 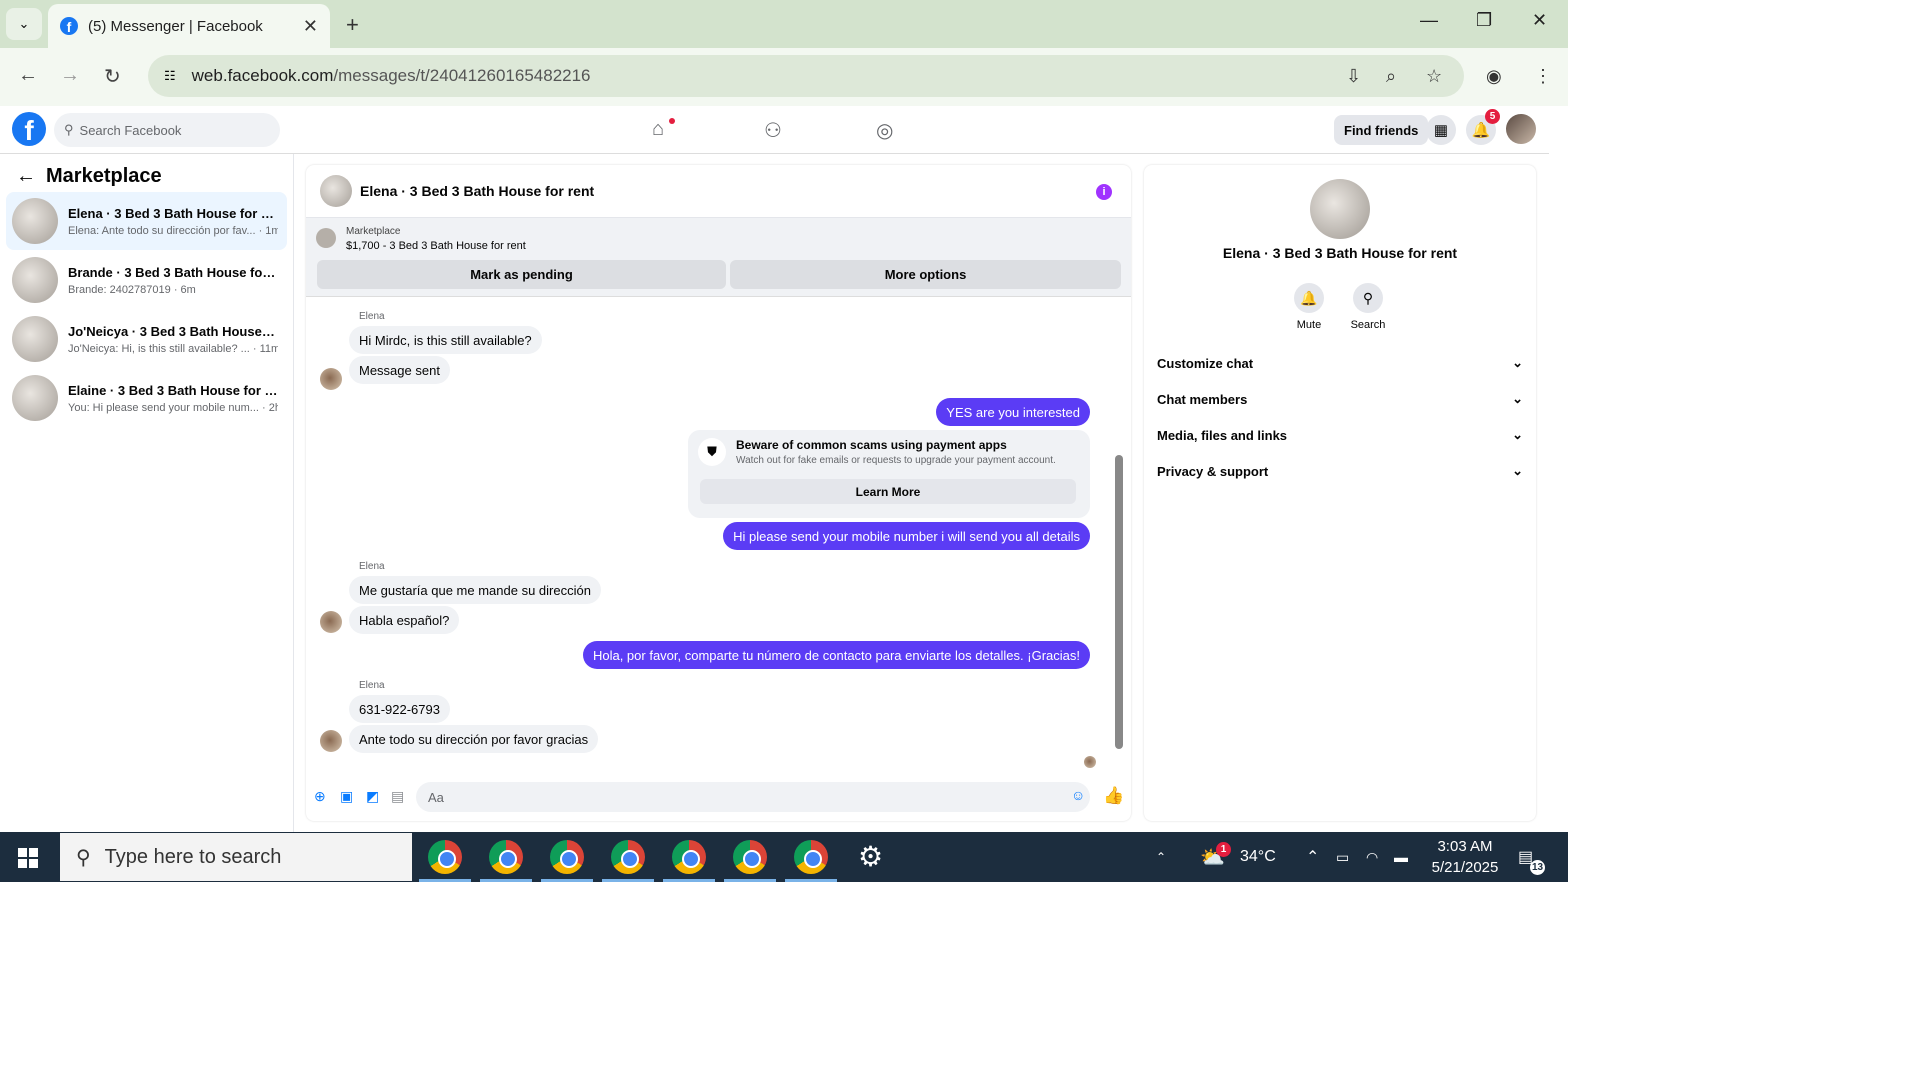 I want to click on section-label: Media, files and links, so click(x=1222, y=435).